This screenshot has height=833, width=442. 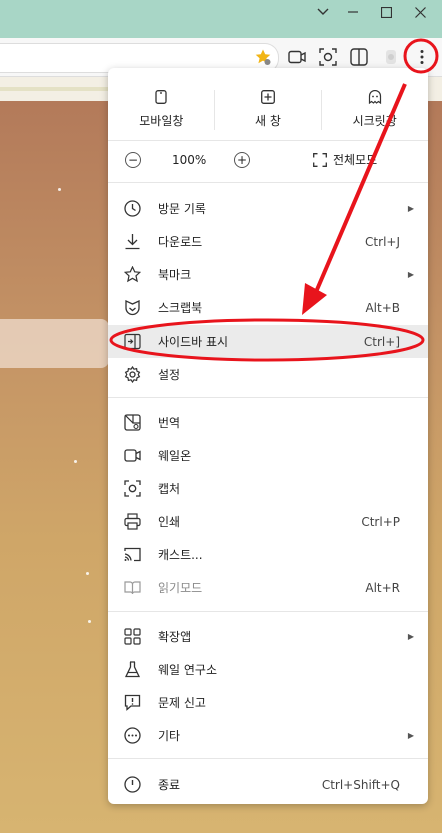 What do you see at coordinates (268, 208) in the screenshot?
I see `menu-item-history: 방문 기록 ▶` at bounding box center [268, 208].